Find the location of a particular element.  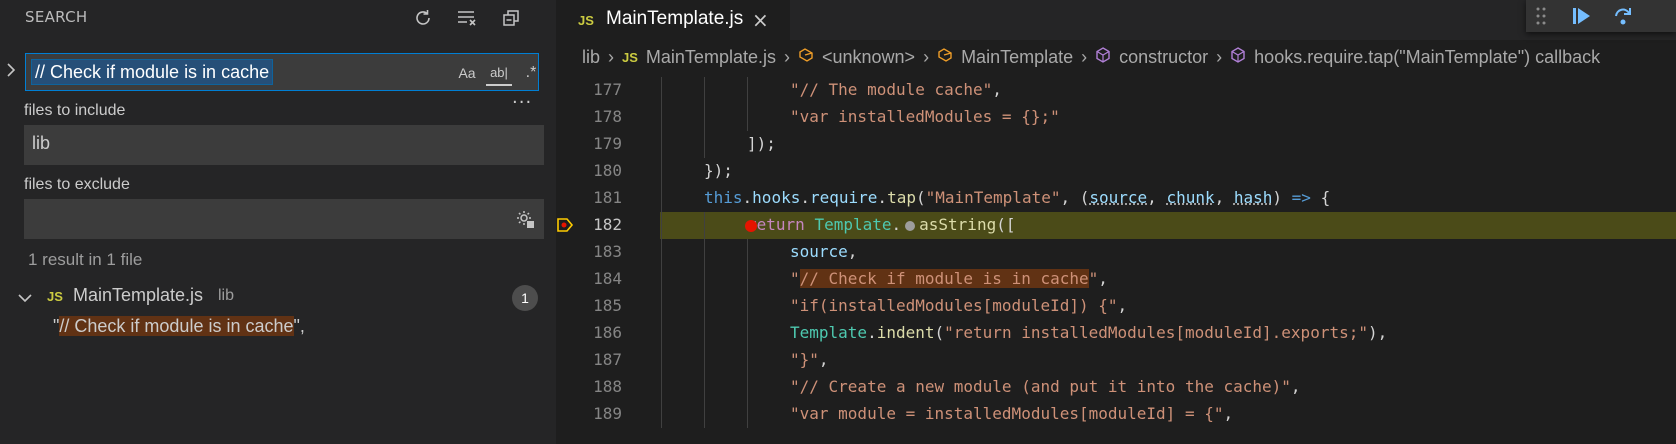

code-token: ( is located at coordinates (920, 197).